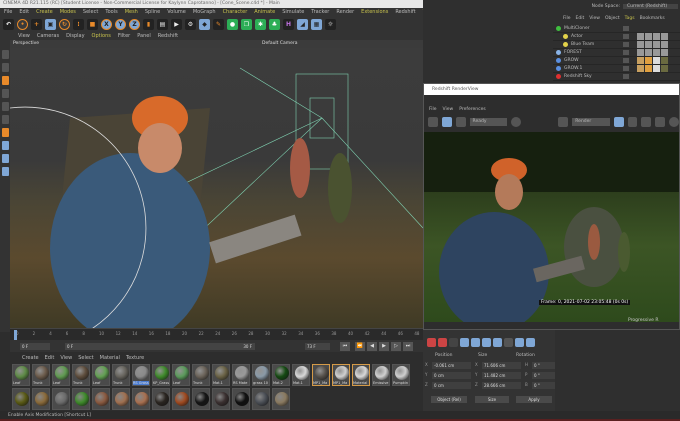 This screenshot has width=680, height=421. What do you see at coordinates (591, 121) in the screenshot?
I see `render-mode-dropdown: Render` at bounding box center [591, 121].